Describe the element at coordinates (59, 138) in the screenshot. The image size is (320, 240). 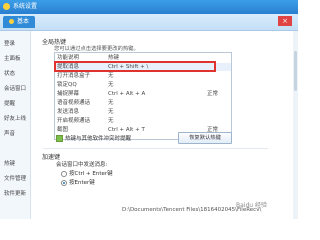
I see `checkbox-checked-icon` at that location.